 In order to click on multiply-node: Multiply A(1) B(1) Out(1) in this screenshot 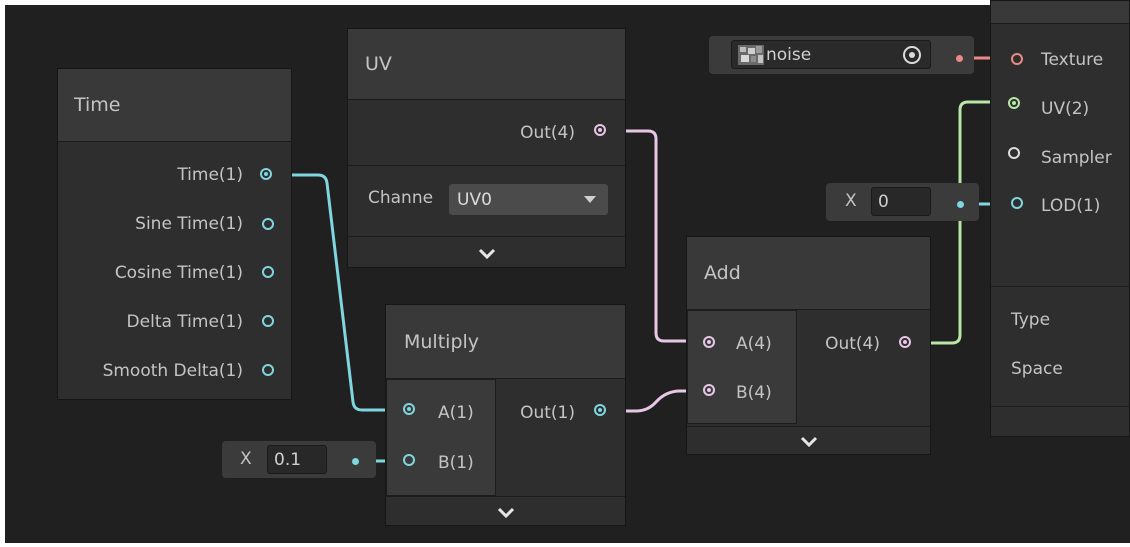, I will do `click(505, 415)`.